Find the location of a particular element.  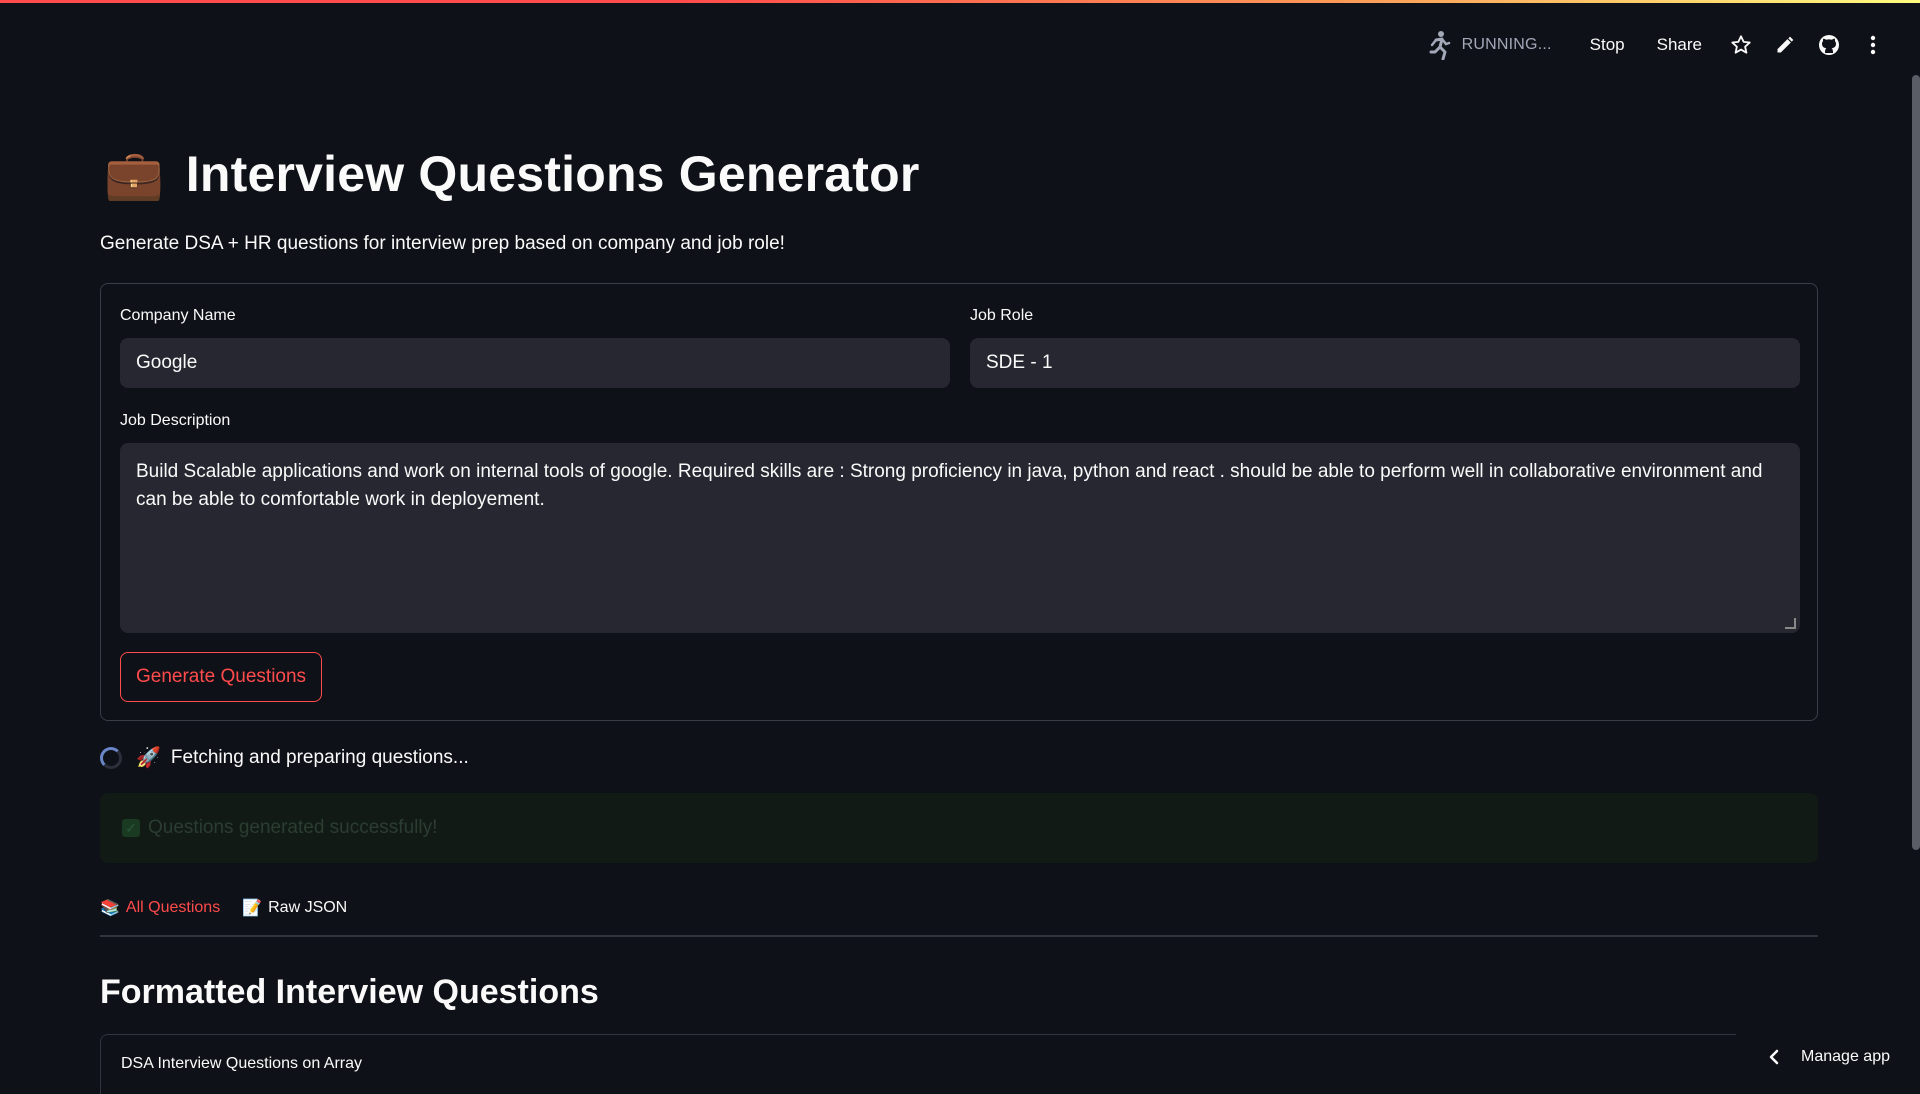

results-heading: Formatted Interview Questions is located at coordinates (349, 992).